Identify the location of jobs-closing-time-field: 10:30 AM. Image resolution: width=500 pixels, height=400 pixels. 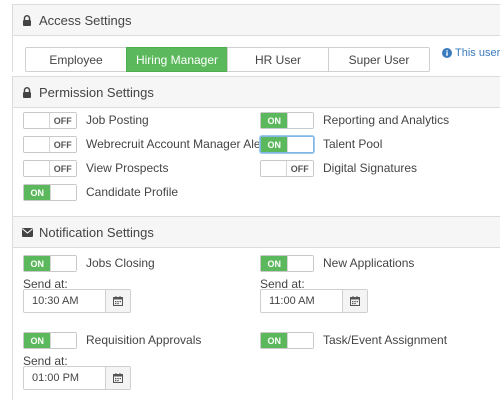
(77, 301).